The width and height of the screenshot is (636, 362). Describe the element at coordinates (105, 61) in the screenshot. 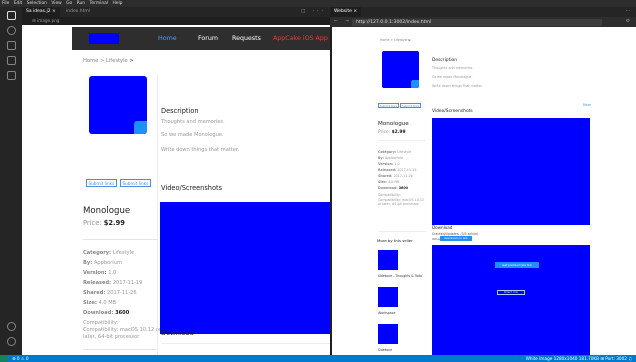

I see `breadcrumb-link: Home > Lifestyle` at that location.